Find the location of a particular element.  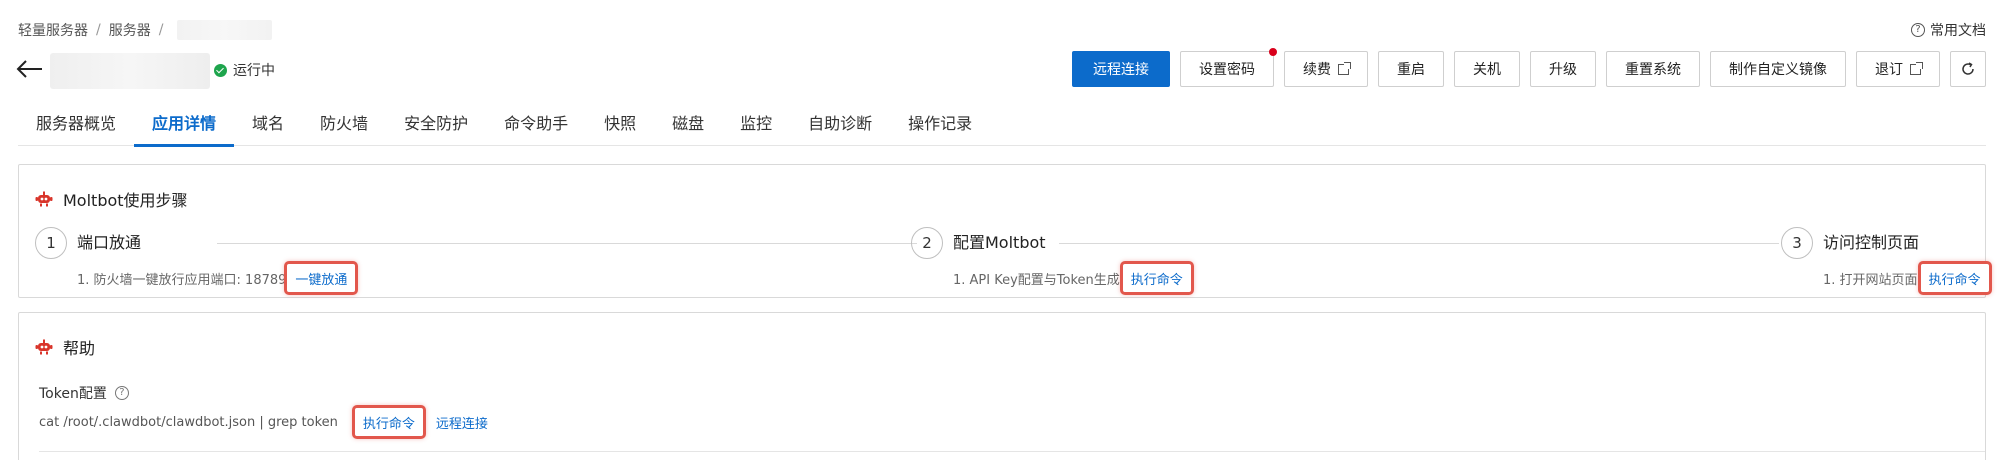

step-description: 1. 防火墙一键放行应用端口: 18789 一键放通 is located at coordinates (218, 278).